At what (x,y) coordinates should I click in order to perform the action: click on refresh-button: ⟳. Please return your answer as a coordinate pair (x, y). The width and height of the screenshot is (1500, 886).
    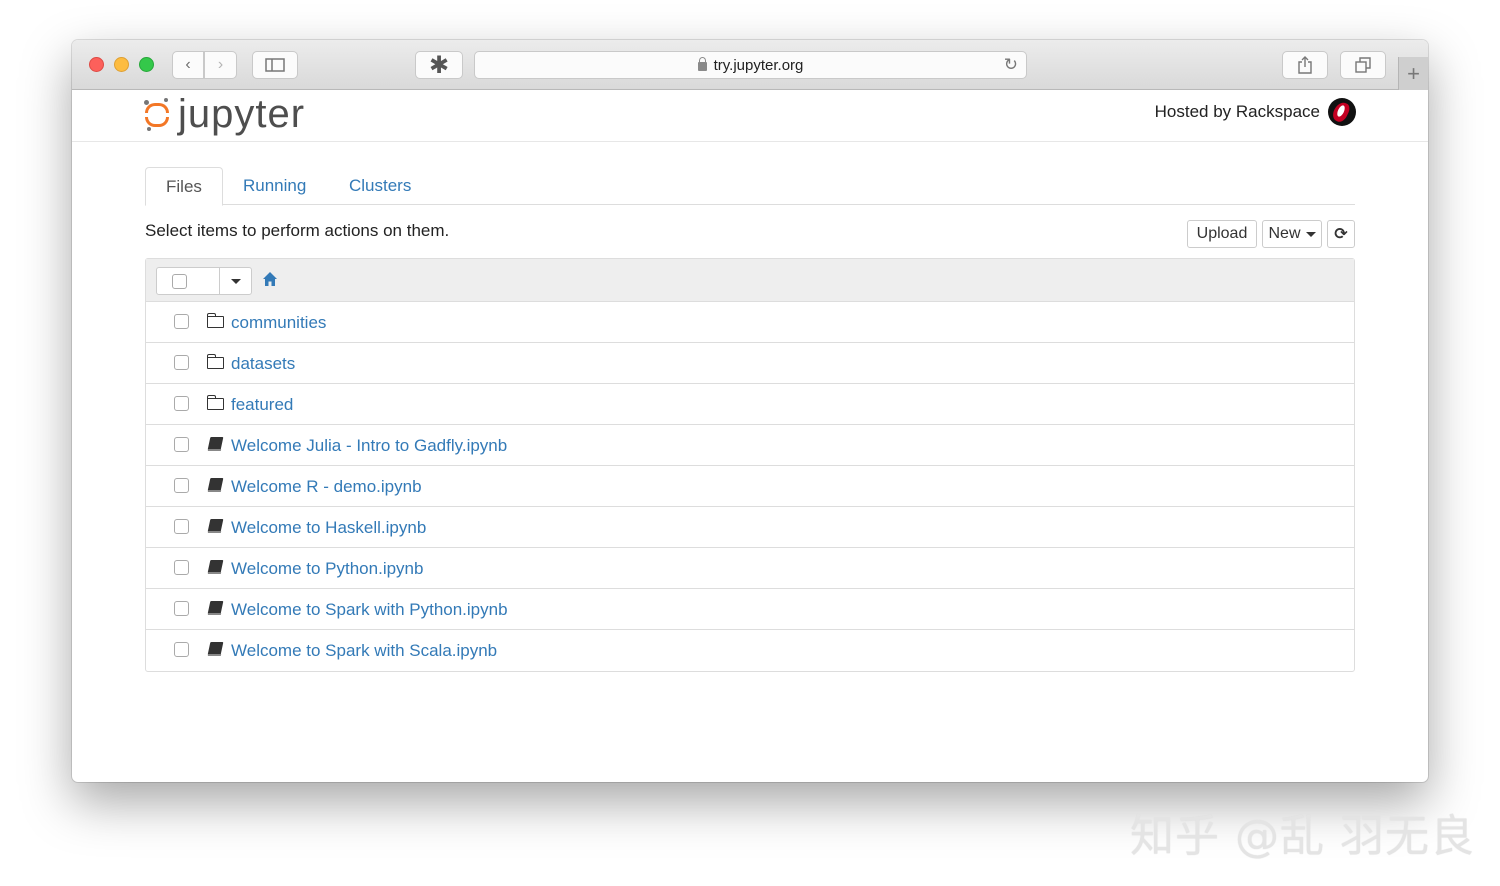
    Looking at the image, I should click on (1341, 234).